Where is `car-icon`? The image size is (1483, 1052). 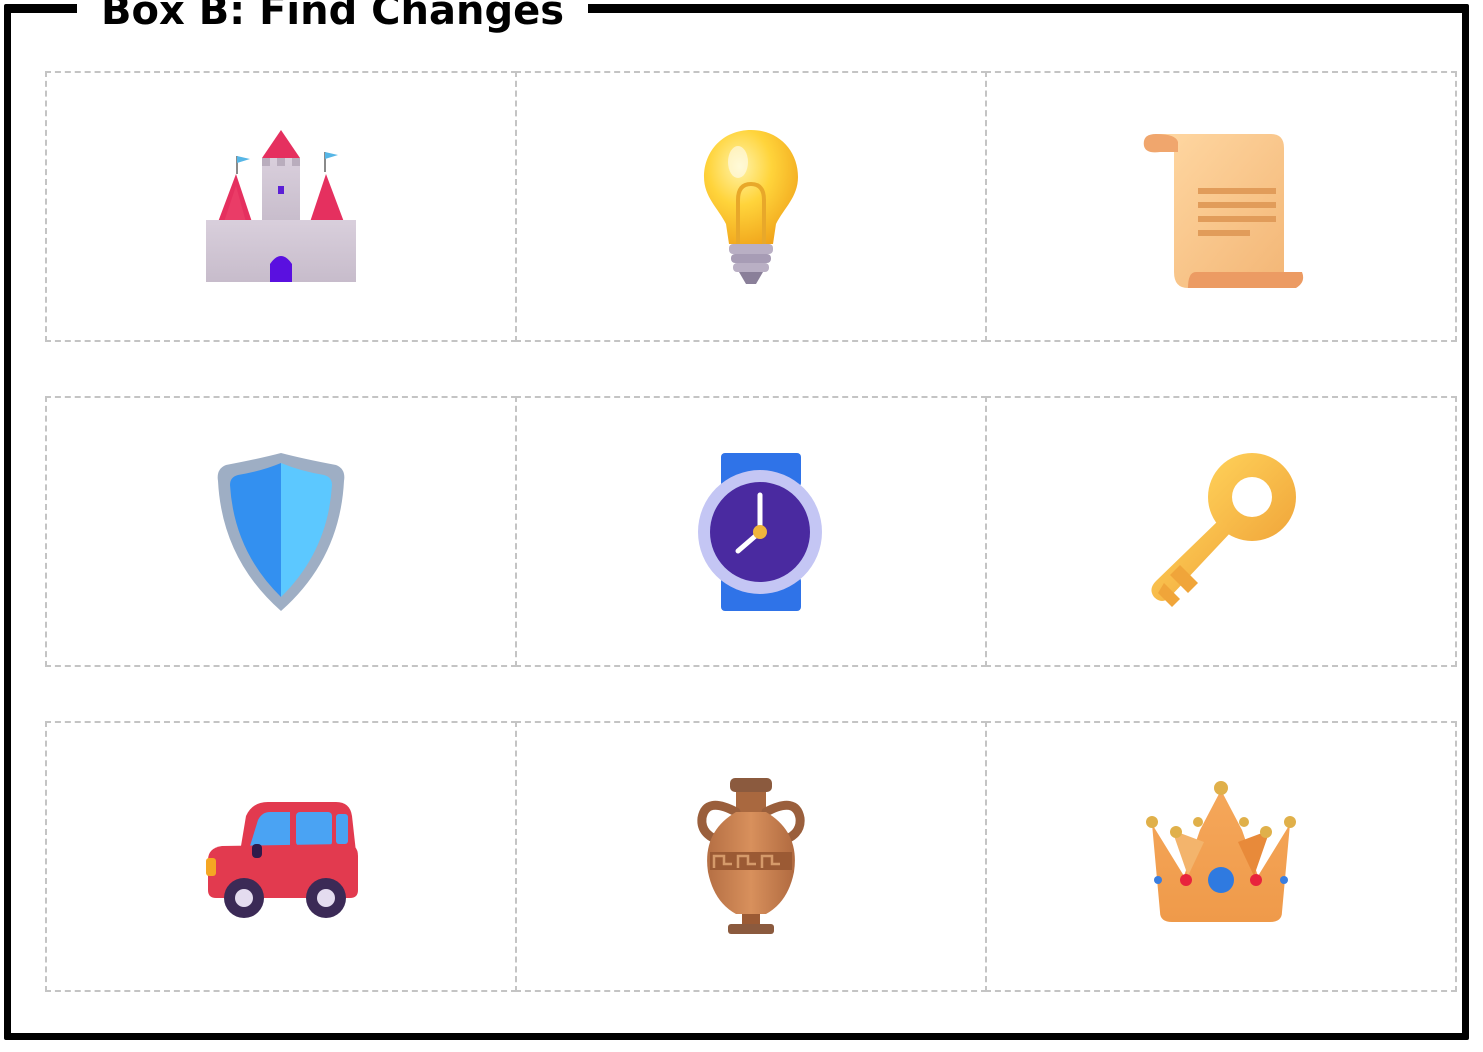 car-icon is located at coordinates (282, 859).